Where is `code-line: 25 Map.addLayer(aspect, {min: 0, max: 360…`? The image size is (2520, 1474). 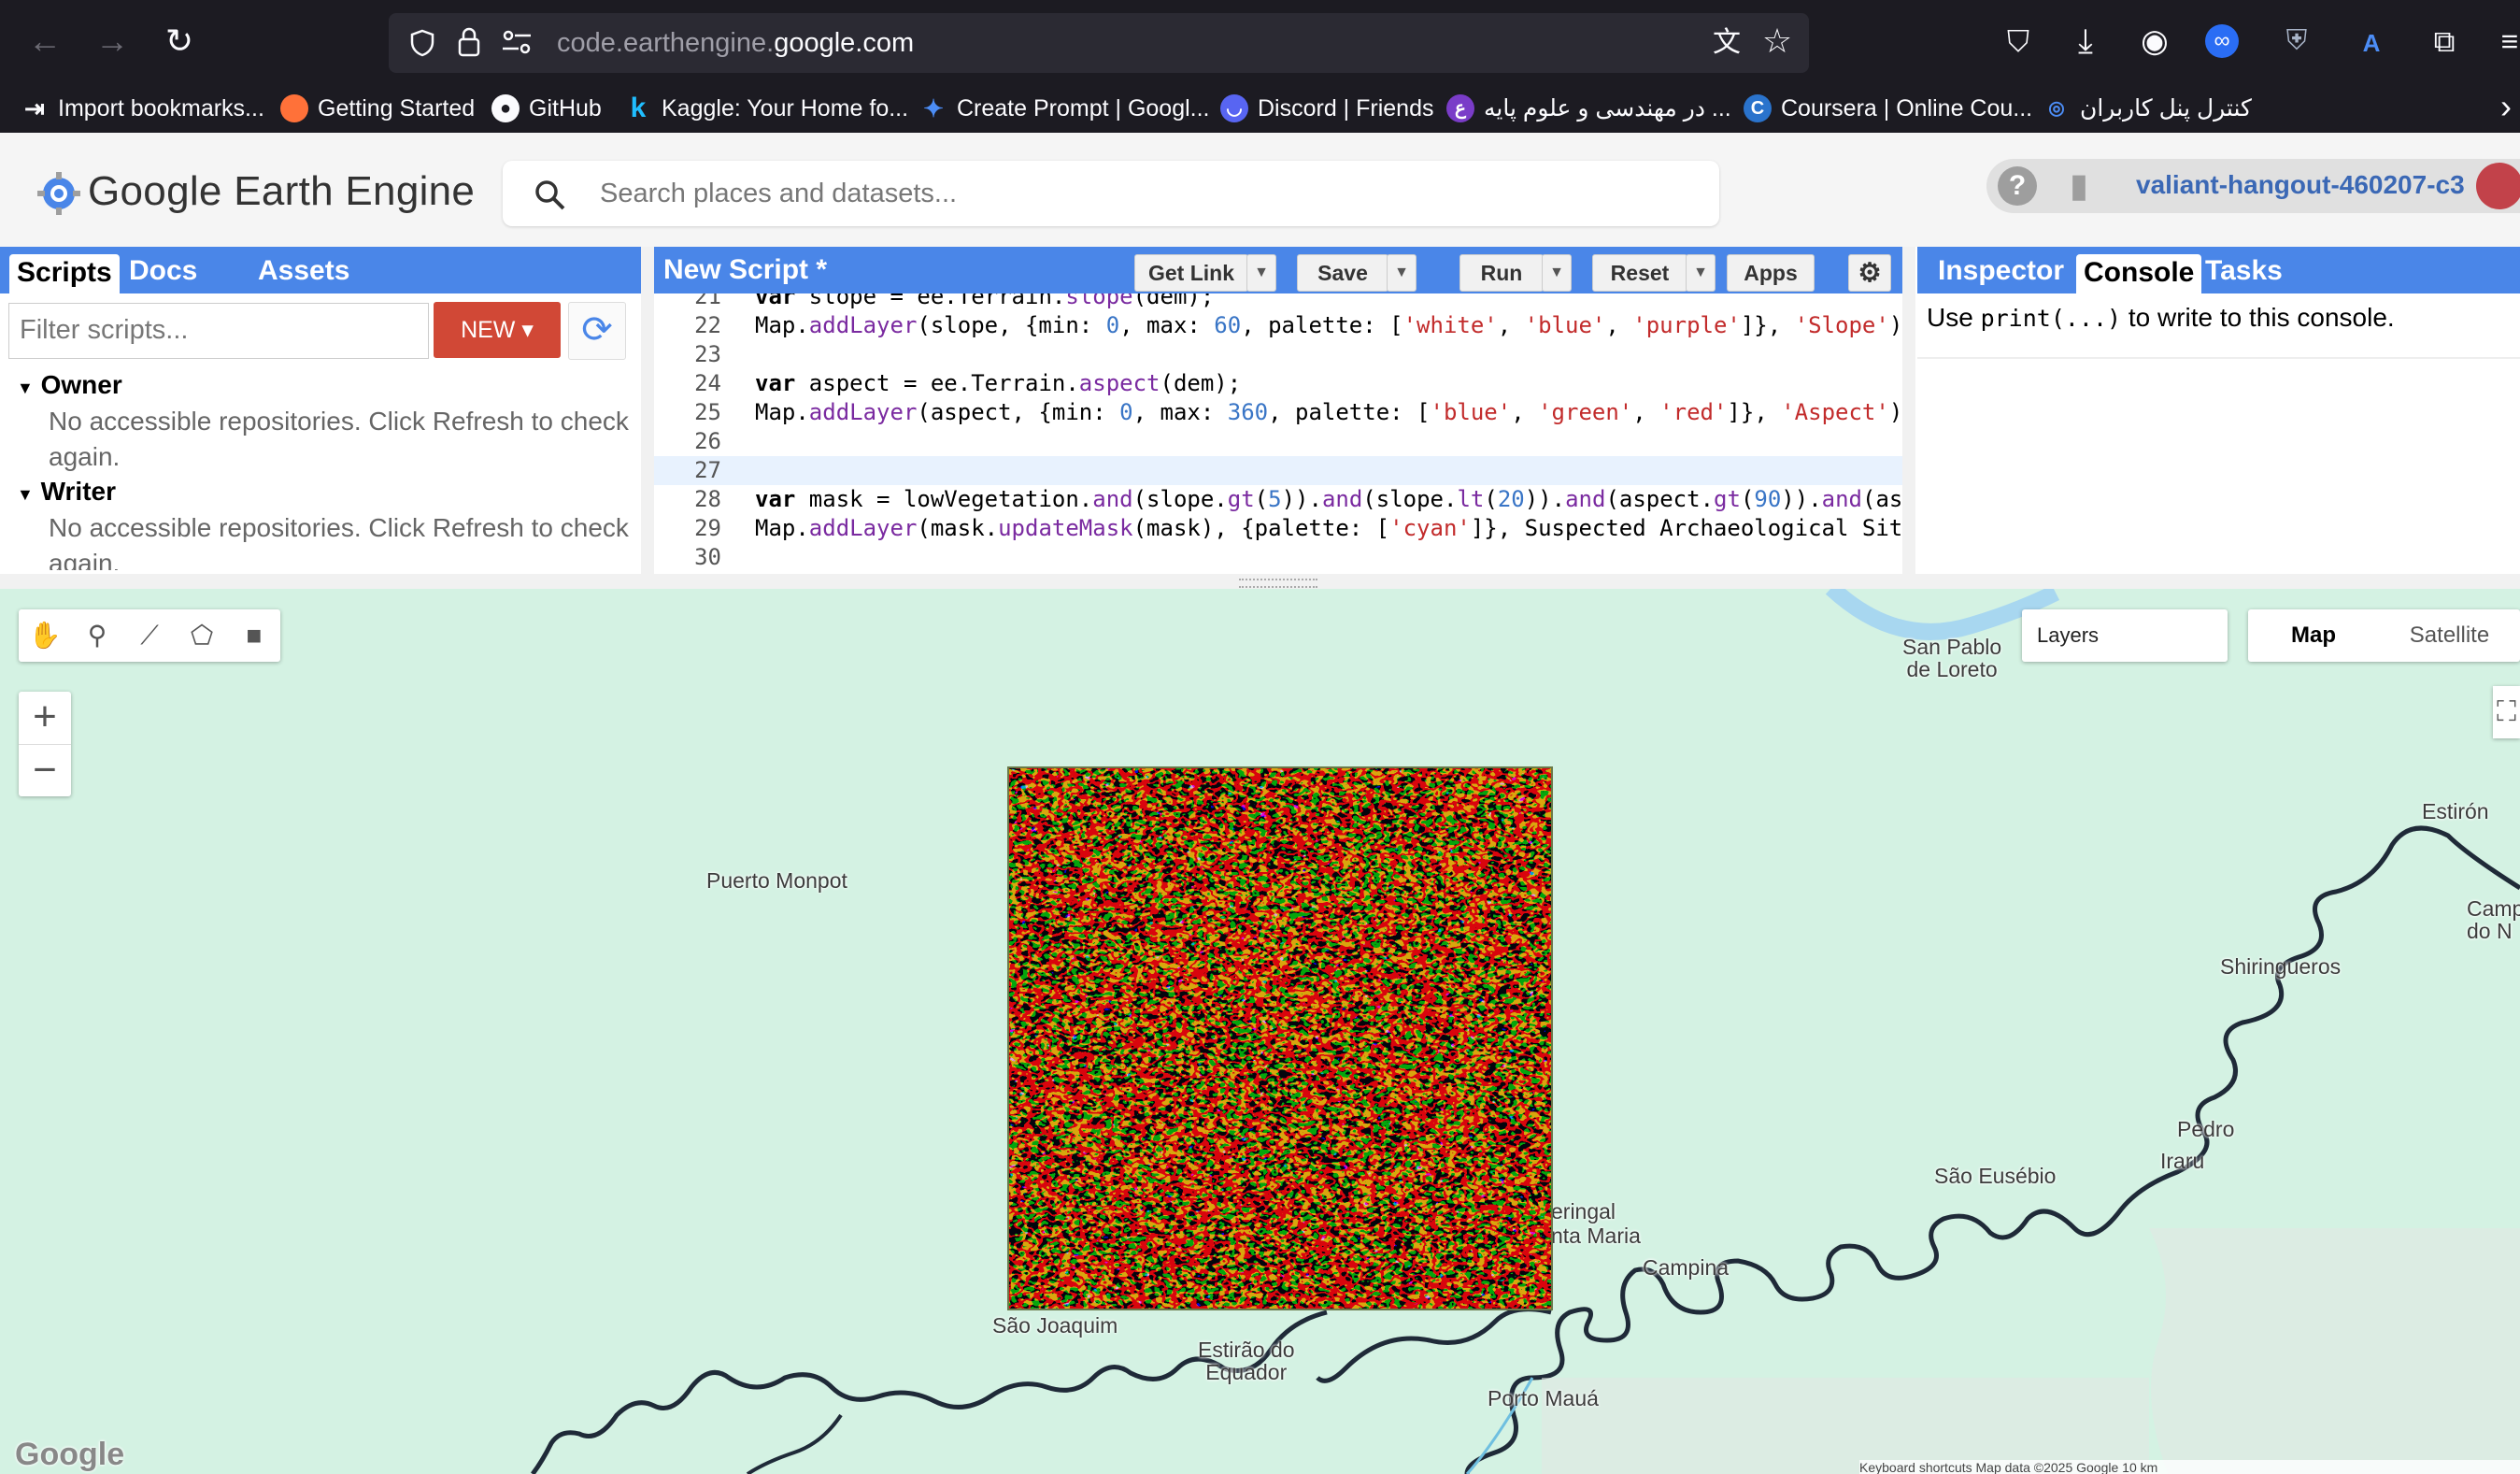
code-line: 25 Map.addLayer(aspect, {min: 0, max: 360… is located at coordinates (1278, 413).